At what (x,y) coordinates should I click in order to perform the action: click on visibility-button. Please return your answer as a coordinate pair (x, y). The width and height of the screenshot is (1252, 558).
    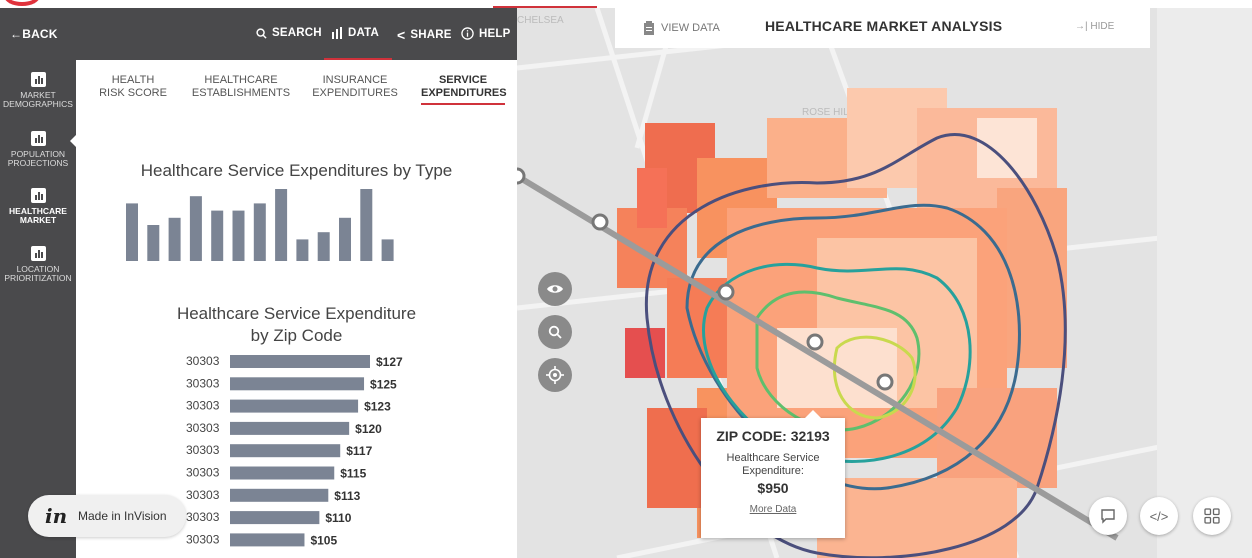
    Looking at the image, I should click on (555, 289).